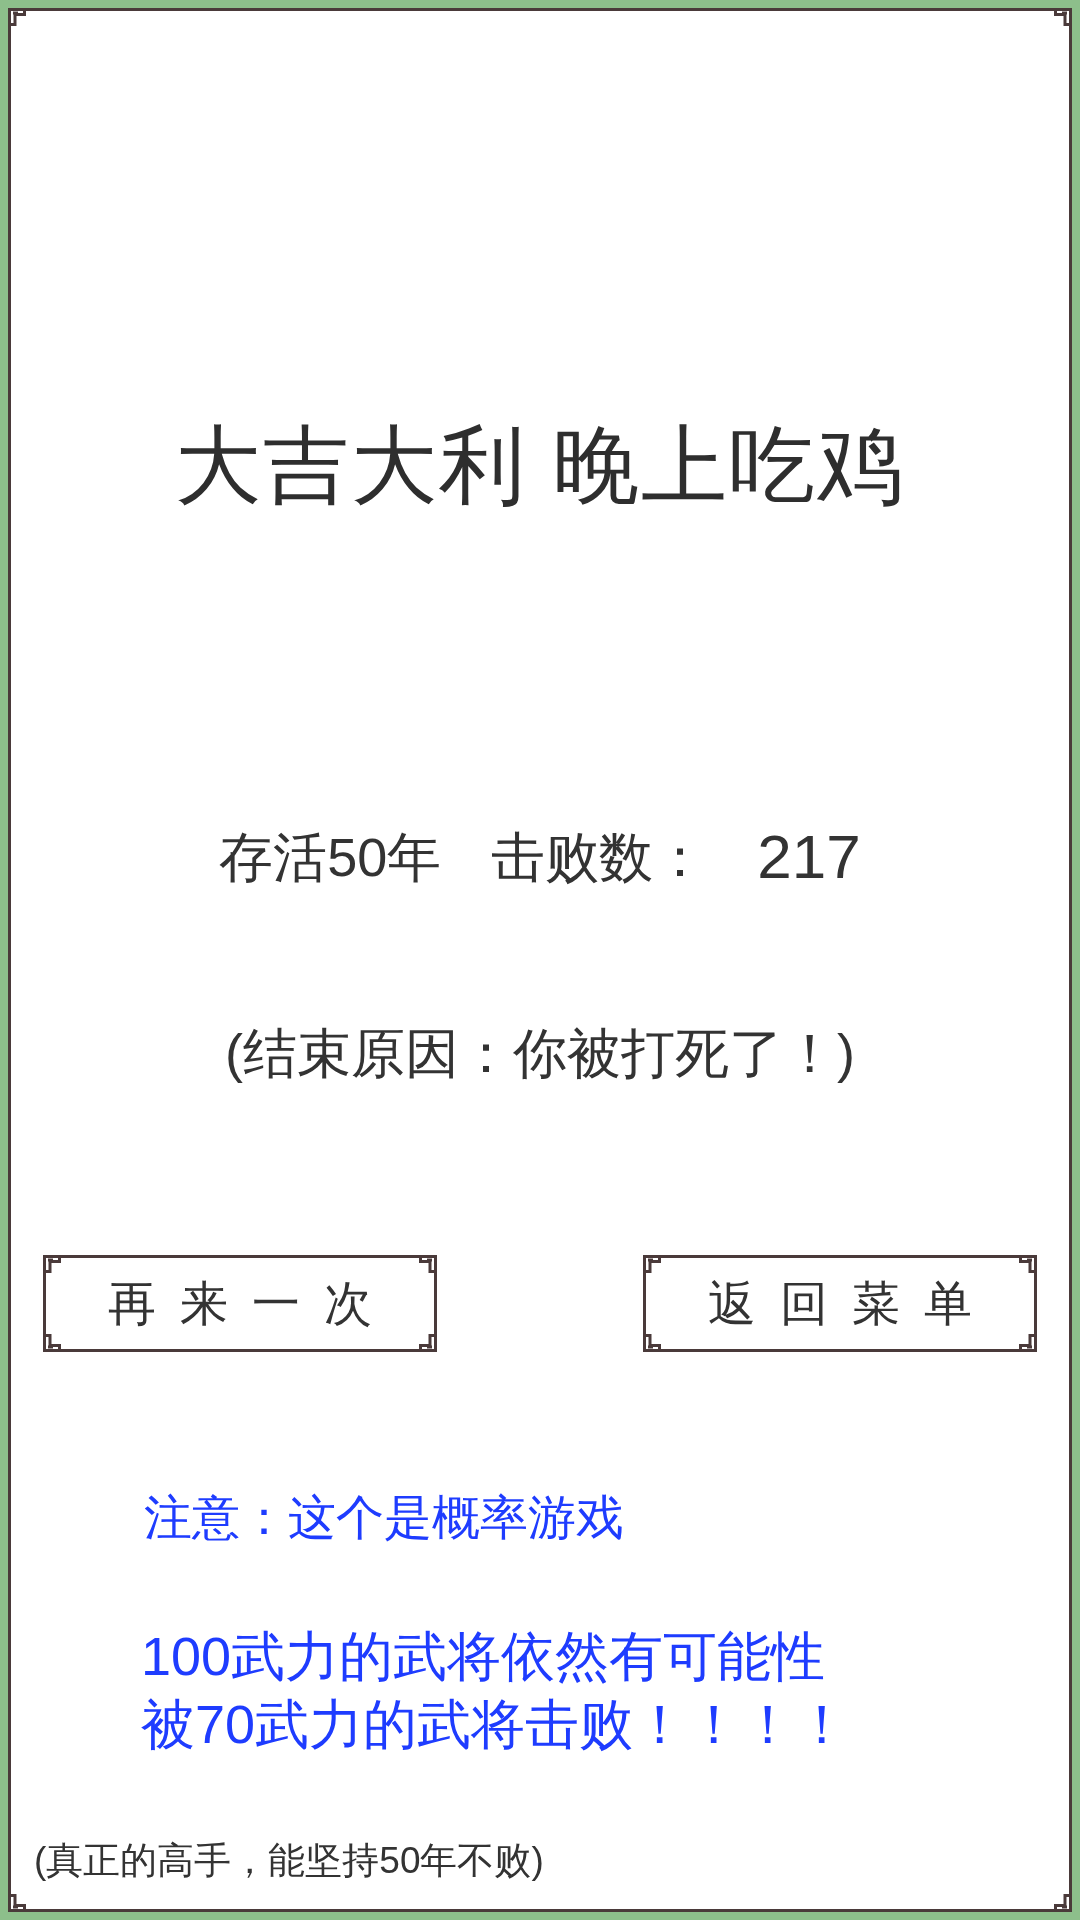 This screenshot has width=1080, height=1920. I want to click on warning-text: 100武力的武将依然有可能性 被70武力的武将击败！！！！, so click(495, 1690).